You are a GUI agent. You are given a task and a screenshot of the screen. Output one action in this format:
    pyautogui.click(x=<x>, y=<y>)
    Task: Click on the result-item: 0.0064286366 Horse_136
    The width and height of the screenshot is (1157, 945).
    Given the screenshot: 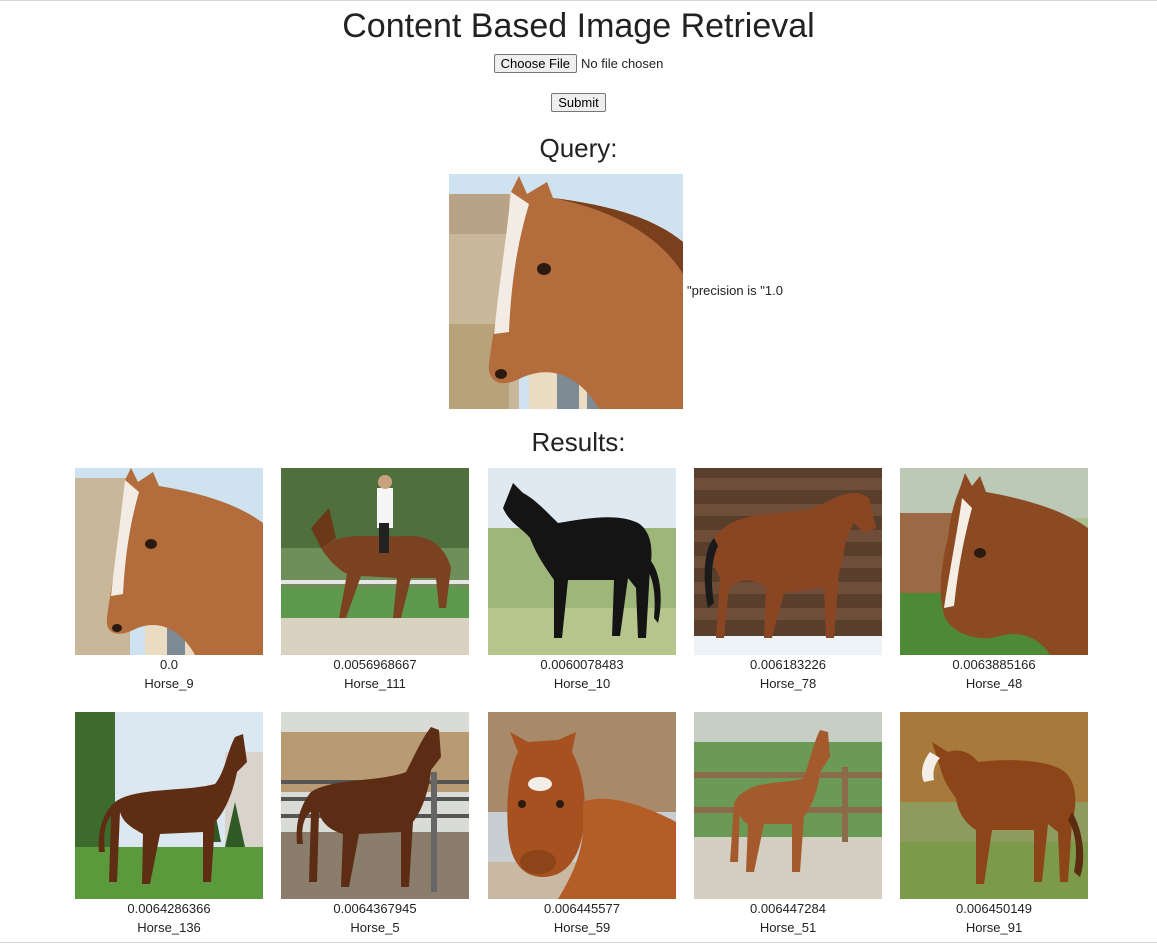 What is the action you would take?
    pyautogui.click(x=169, y=824)
    